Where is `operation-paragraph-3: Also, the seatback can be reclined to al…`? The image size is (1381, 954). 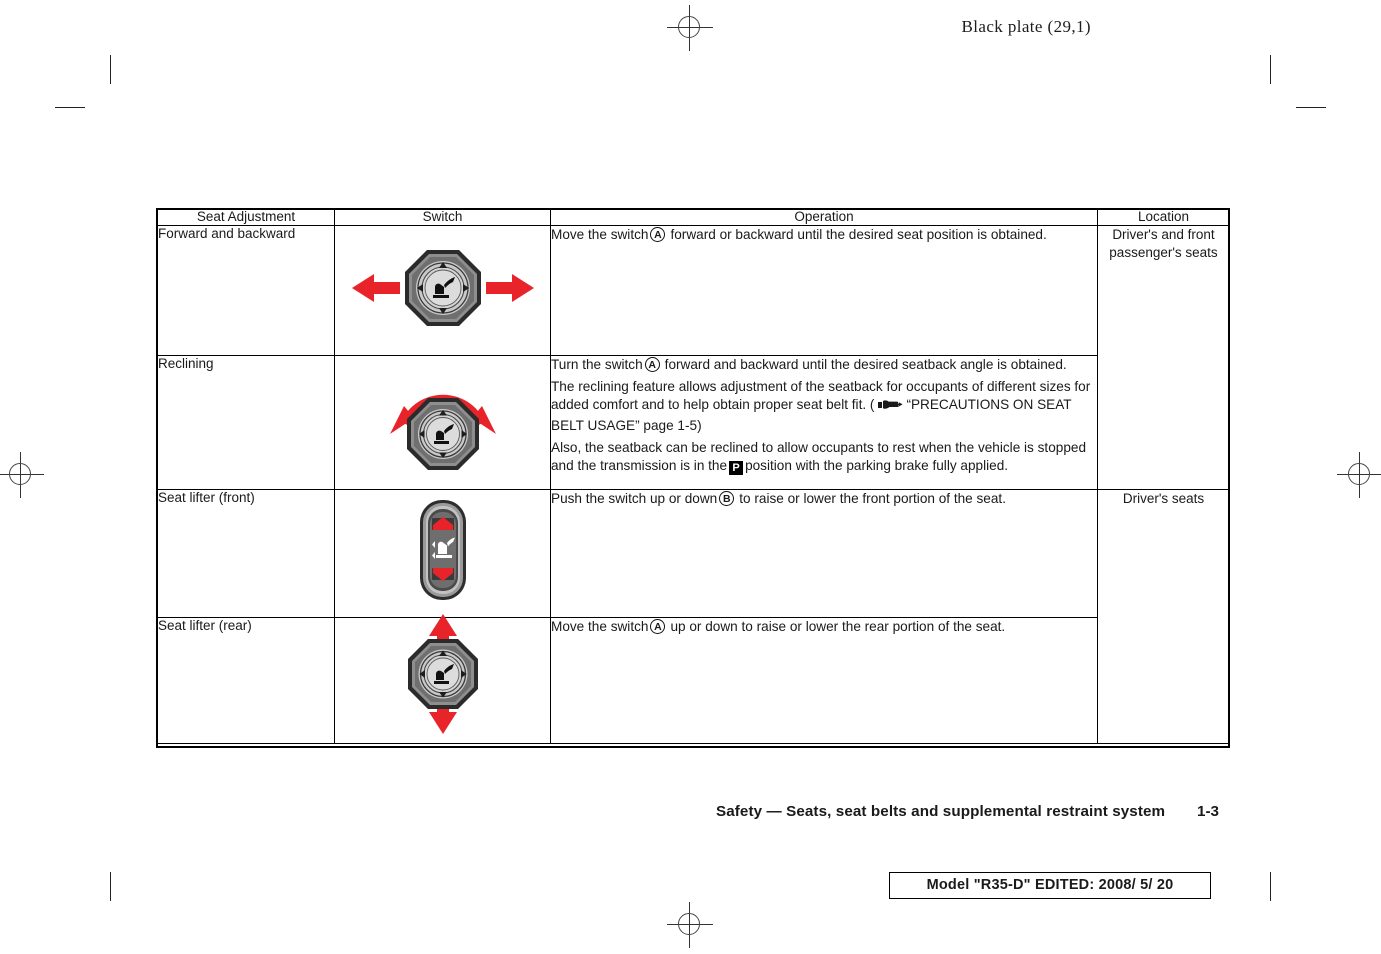
operation-paragraph-3: Also, the seatback can be reclined to al… is located at coordinates (824, 457).